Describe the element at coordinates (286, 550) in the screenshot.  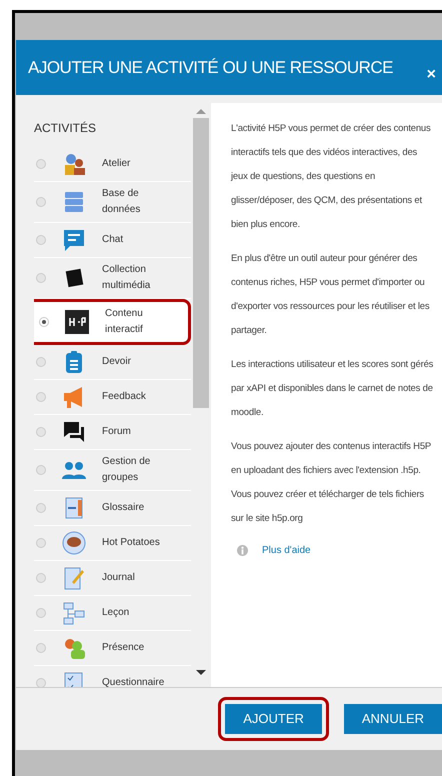
I see `help-link: Plus d'aide` at that location.